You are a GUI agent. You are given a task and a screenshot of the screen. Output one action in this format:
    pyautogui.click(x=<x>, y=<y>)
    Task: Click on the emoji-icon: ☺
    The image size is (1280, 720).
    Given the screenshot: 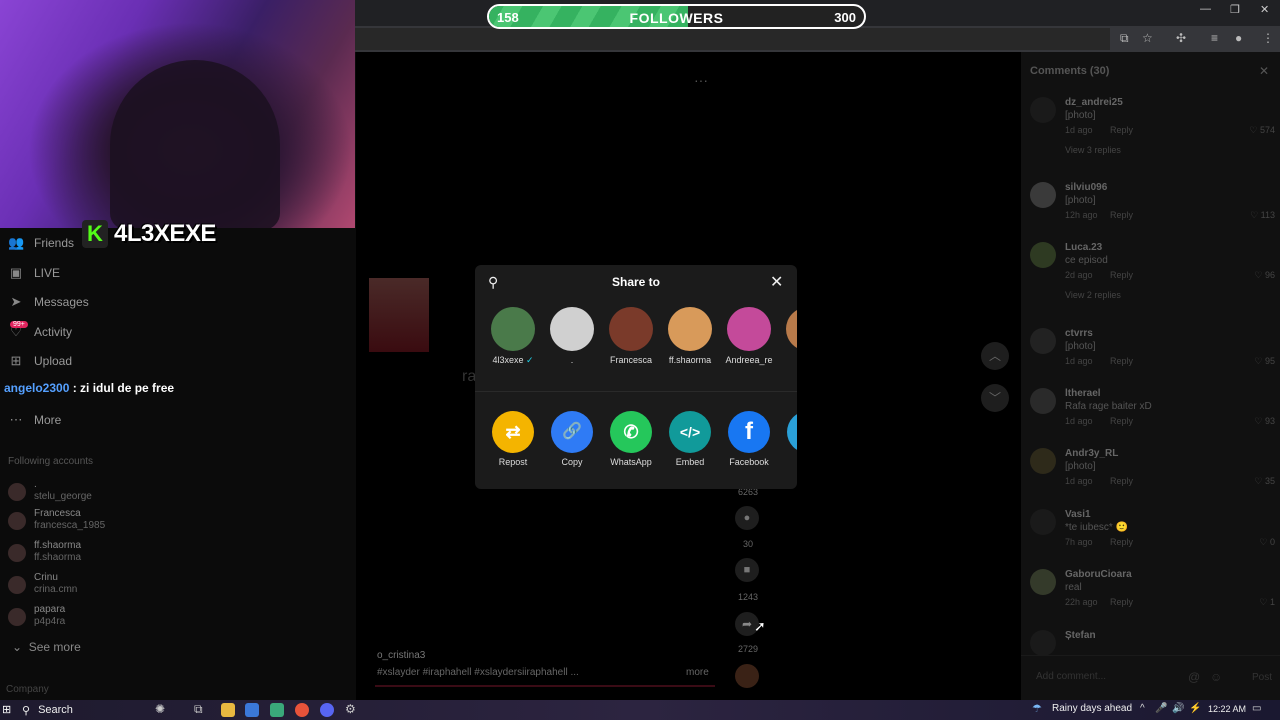 What is the action you would take?
    pyautogui.click(x=1216, y=677)
    